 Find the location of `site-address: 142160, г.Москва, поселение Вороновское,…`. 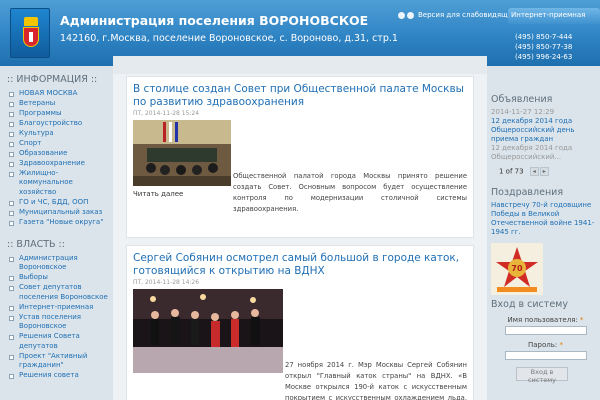

site-address: 142160, г.Москва, поселение Вороновское,… is located at coordinates (229, 38).